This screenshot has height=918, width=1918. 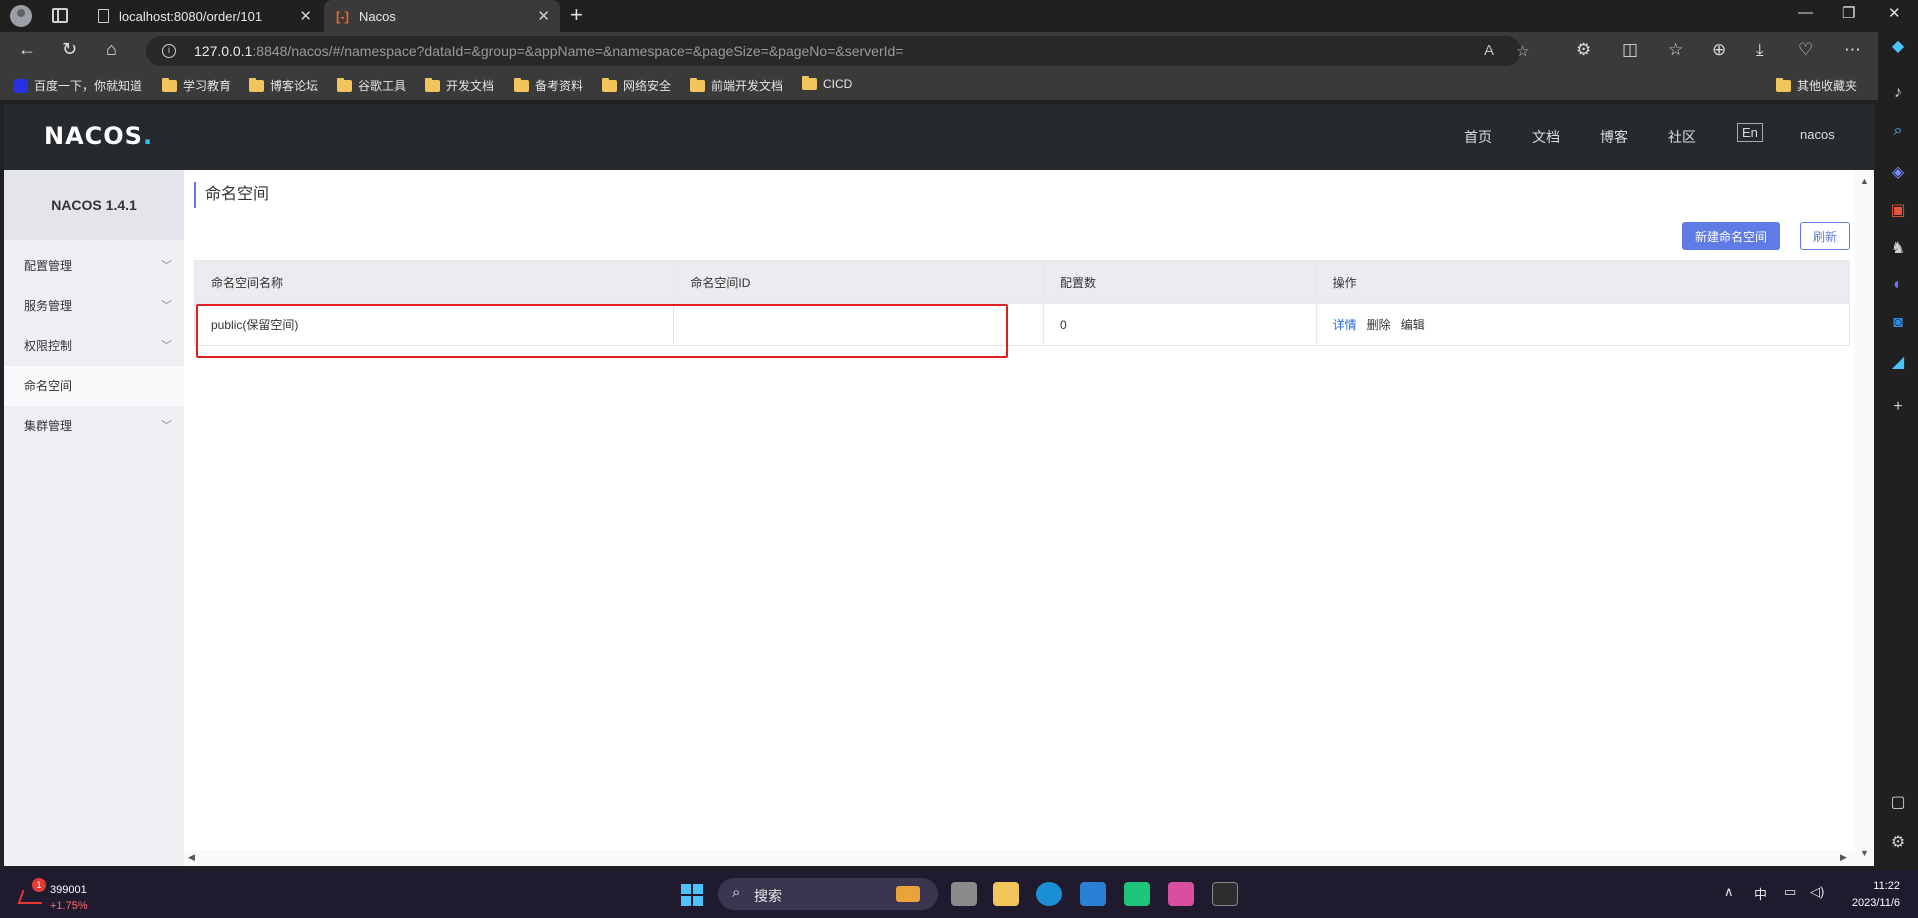 What do you see at coordinates (94, 306) in the screenshot?
I see `sidebar-item-service: 服务管理 ﹀` at bounding box center [94, 306].